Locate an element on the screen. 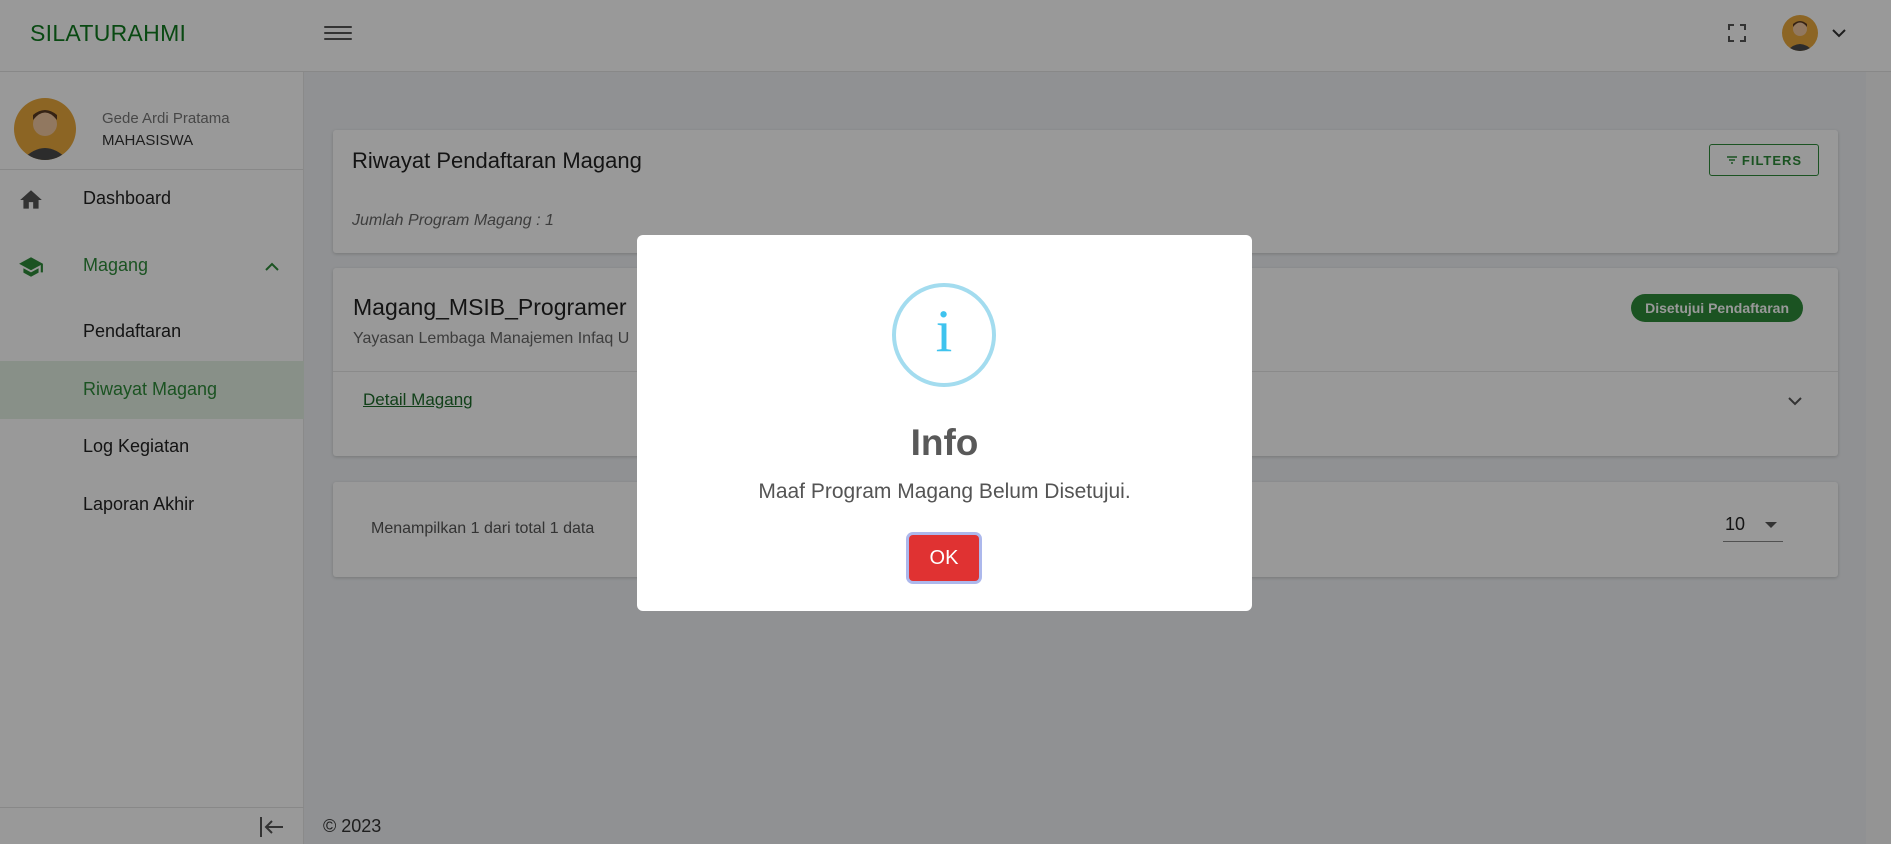 The width and height of the screenshot is (1891, 844). dialog-title: Info is located at coordinates (944, 442).